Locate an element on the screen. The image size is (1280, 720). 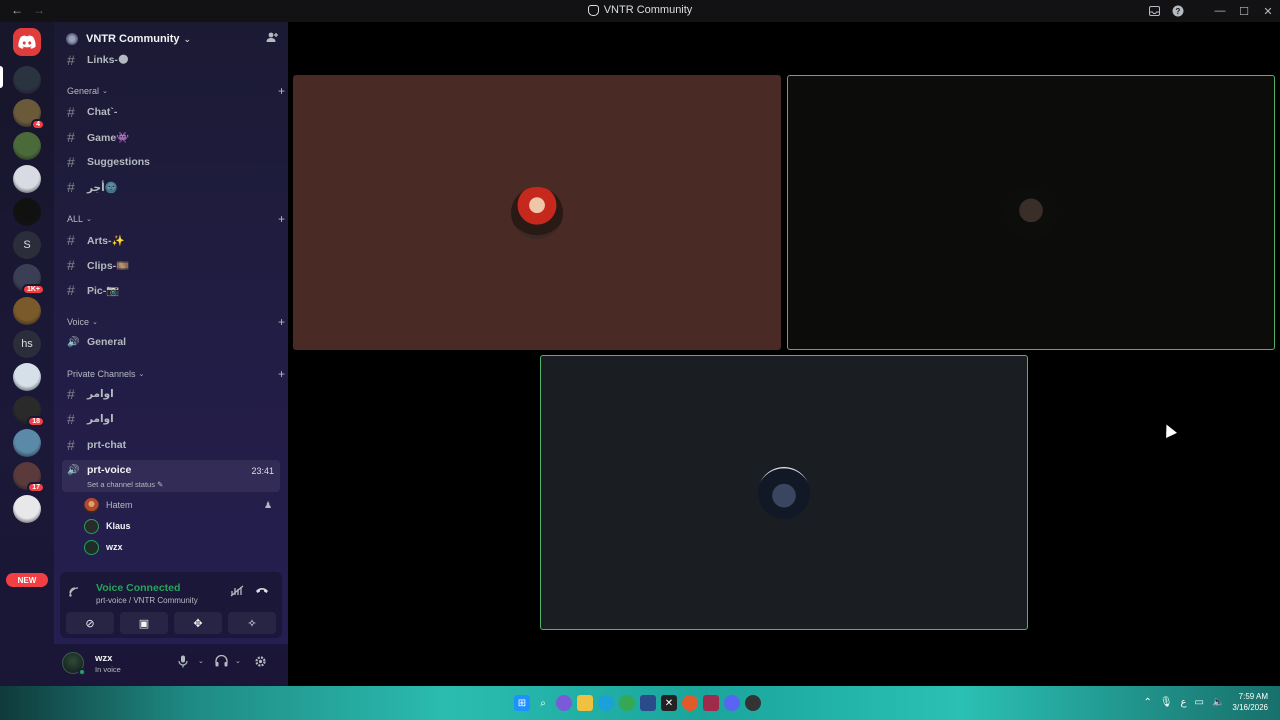
discord-taskbar-icon is located at coordinates (732, 703).